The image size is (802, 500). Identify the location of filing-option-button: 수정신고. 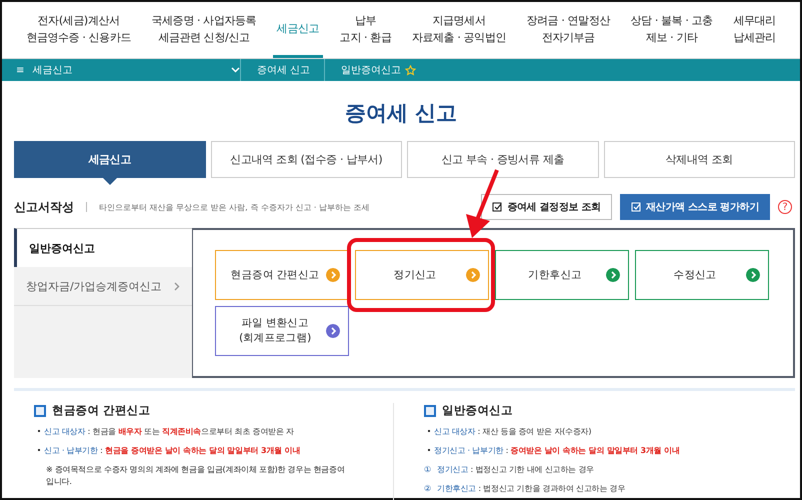
(702, 275).